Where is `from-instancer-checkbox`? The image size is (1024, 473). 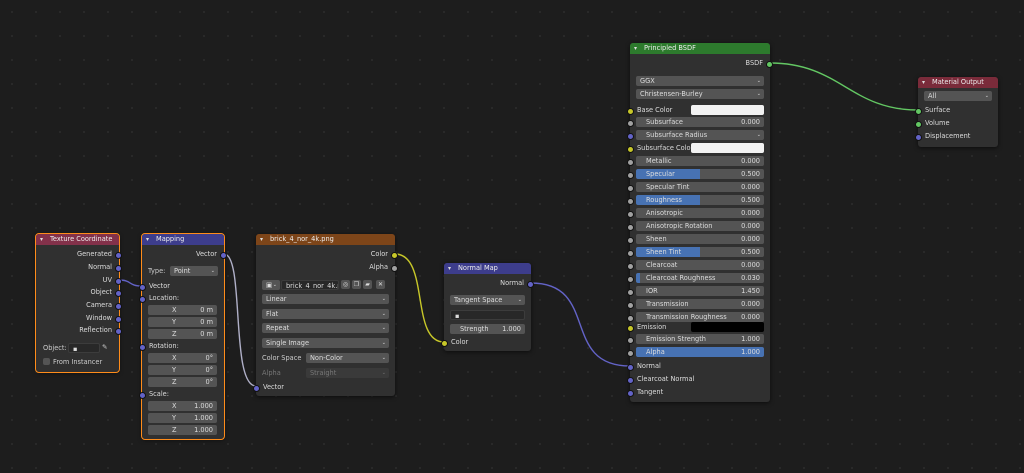
from-instancer-checkbox is located at coordinates (46, 361).